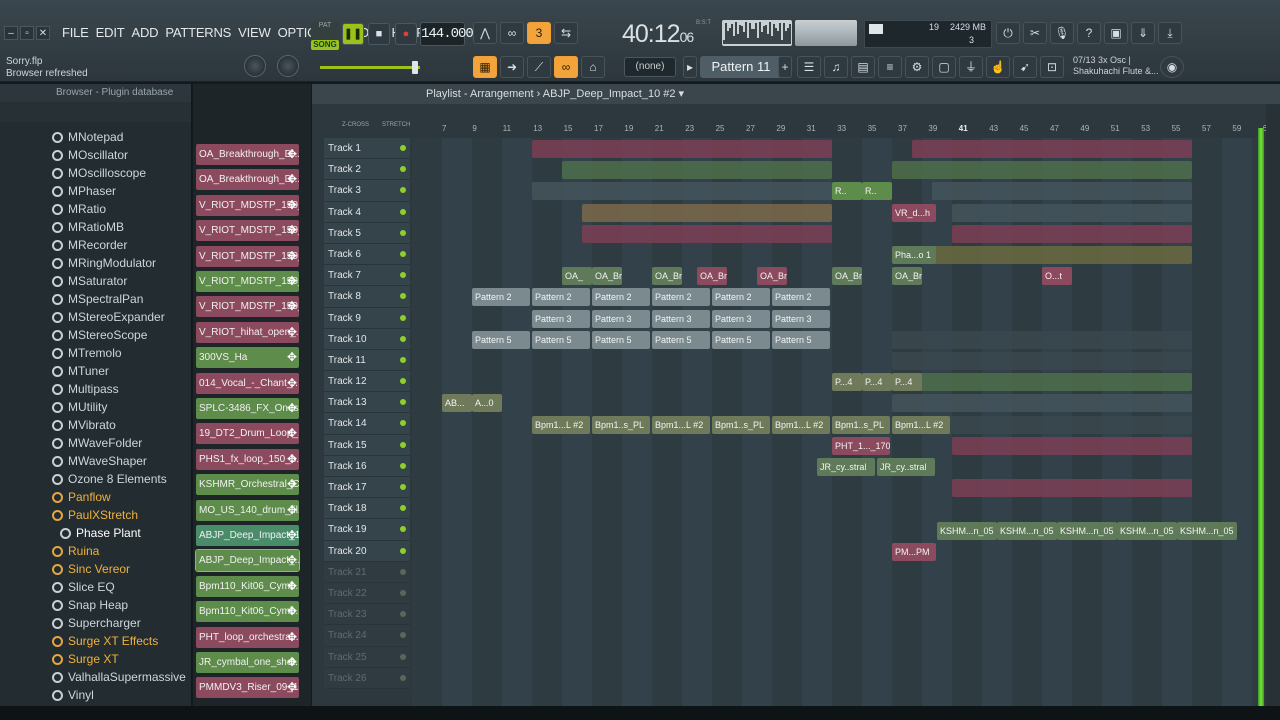  What do you see at coordinates (712, 276) in the screenshot?
I see `playlist-clip: OA_Breakth` at bounding box center [712, 276].